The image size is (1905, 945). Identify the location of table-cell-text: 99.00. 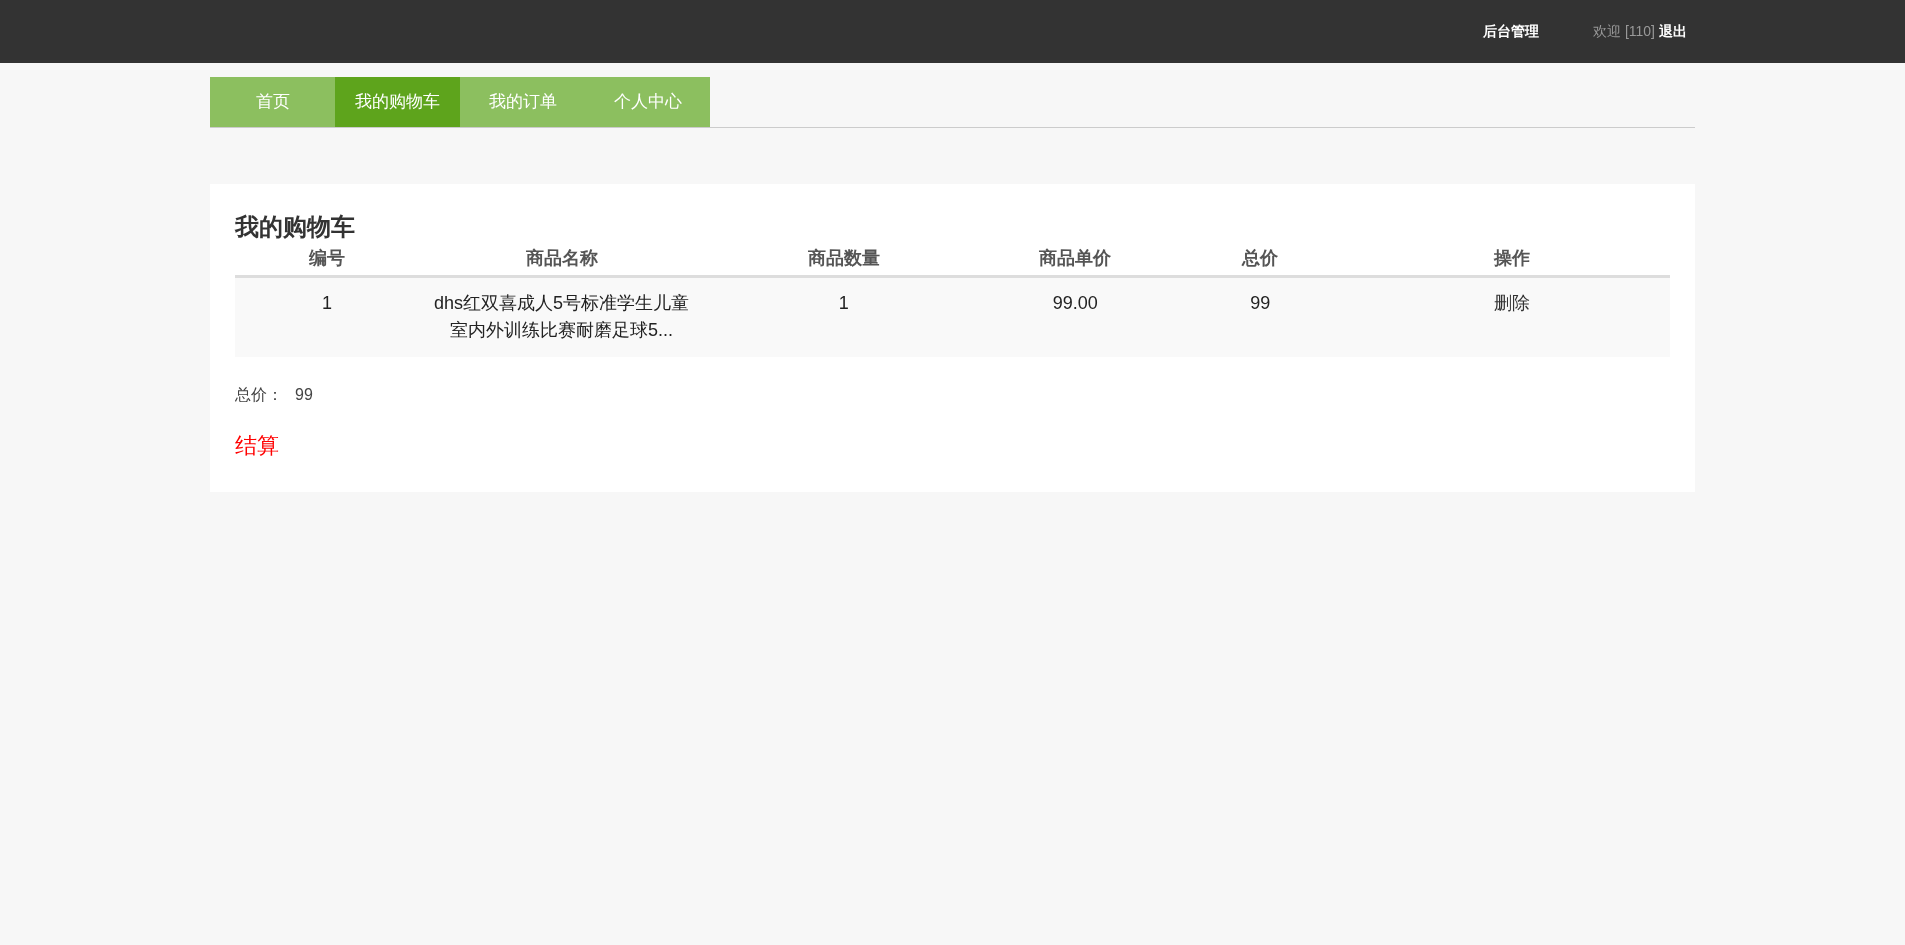
(1075, 303).